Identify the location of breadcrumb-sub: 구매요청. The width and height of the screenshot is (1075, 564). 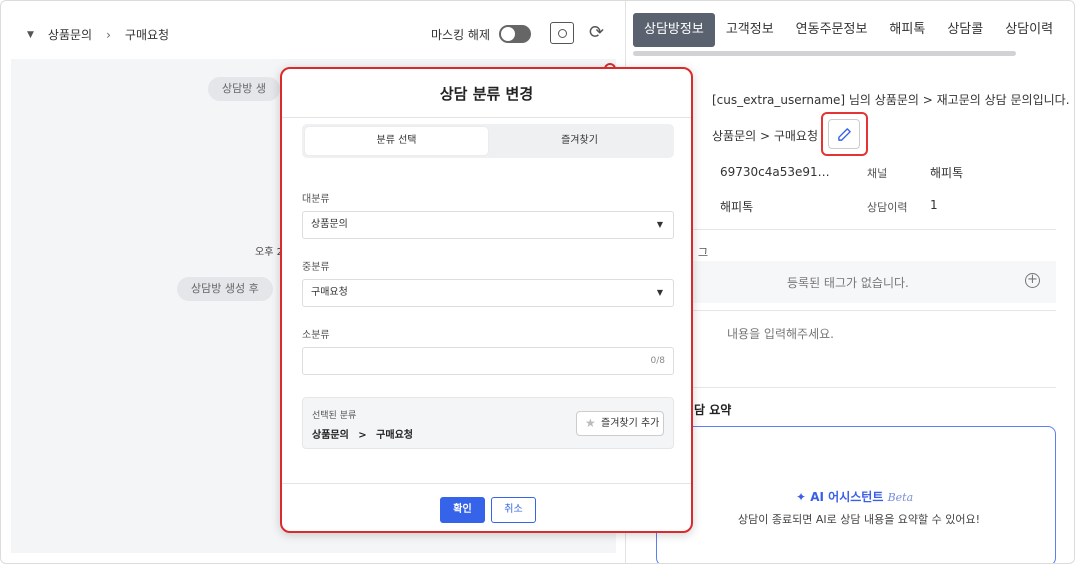
(147, 35).